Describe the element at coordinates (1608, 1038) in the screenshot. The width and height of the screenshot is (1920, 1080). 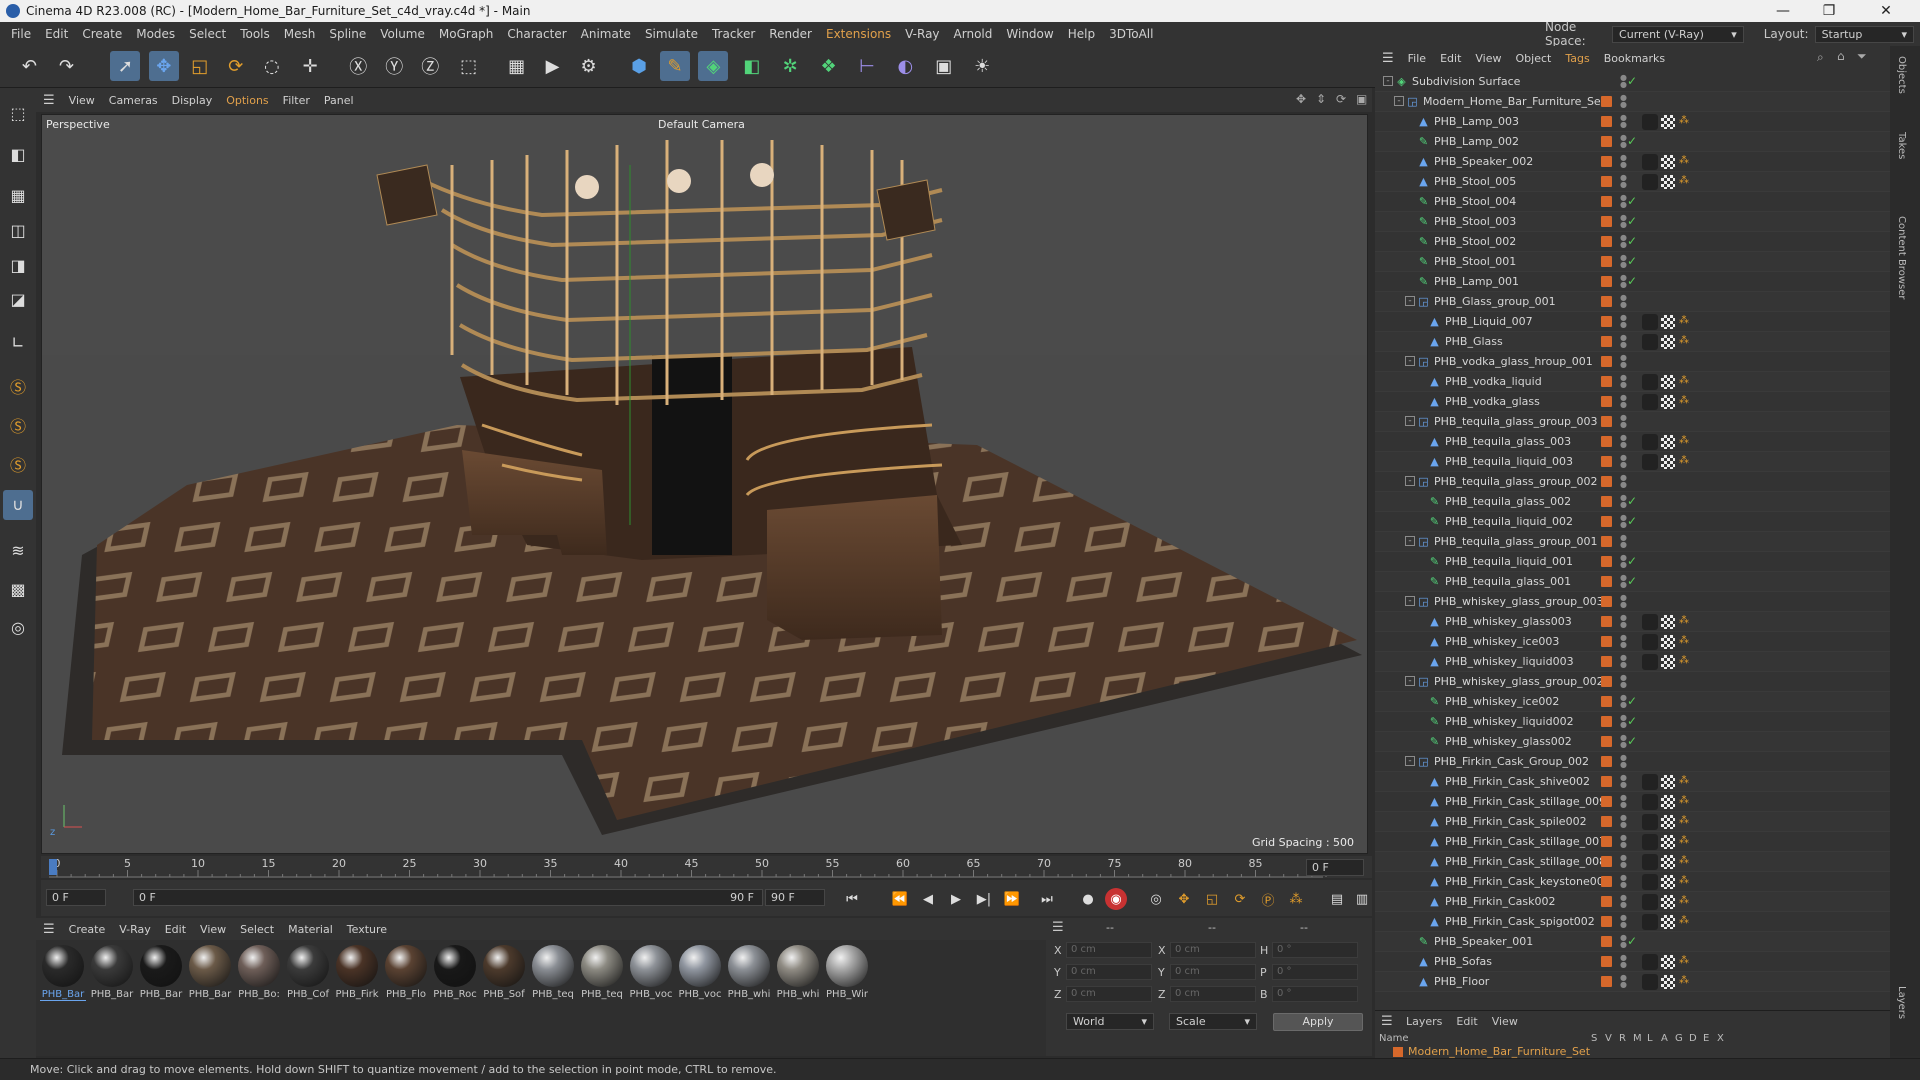
I see `layer-col-v: V` at that location.